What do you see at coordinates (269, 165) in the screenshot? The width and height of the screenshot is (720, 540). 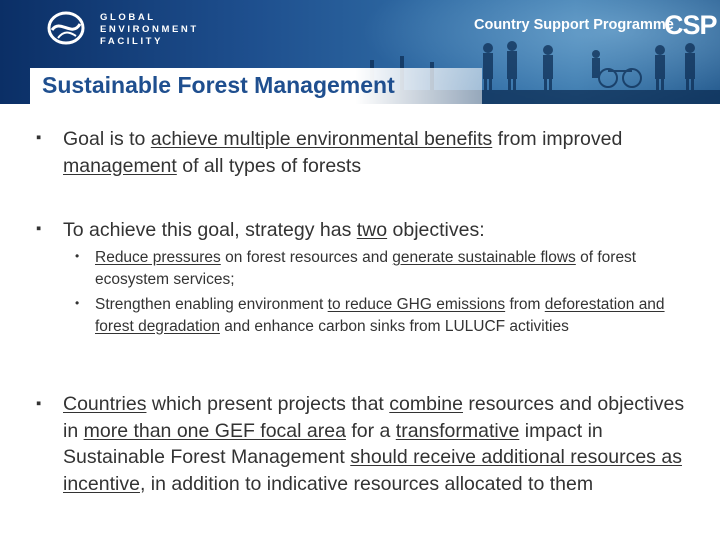 I see `text-run: of all types of forests` at bounding box center [269, 165].